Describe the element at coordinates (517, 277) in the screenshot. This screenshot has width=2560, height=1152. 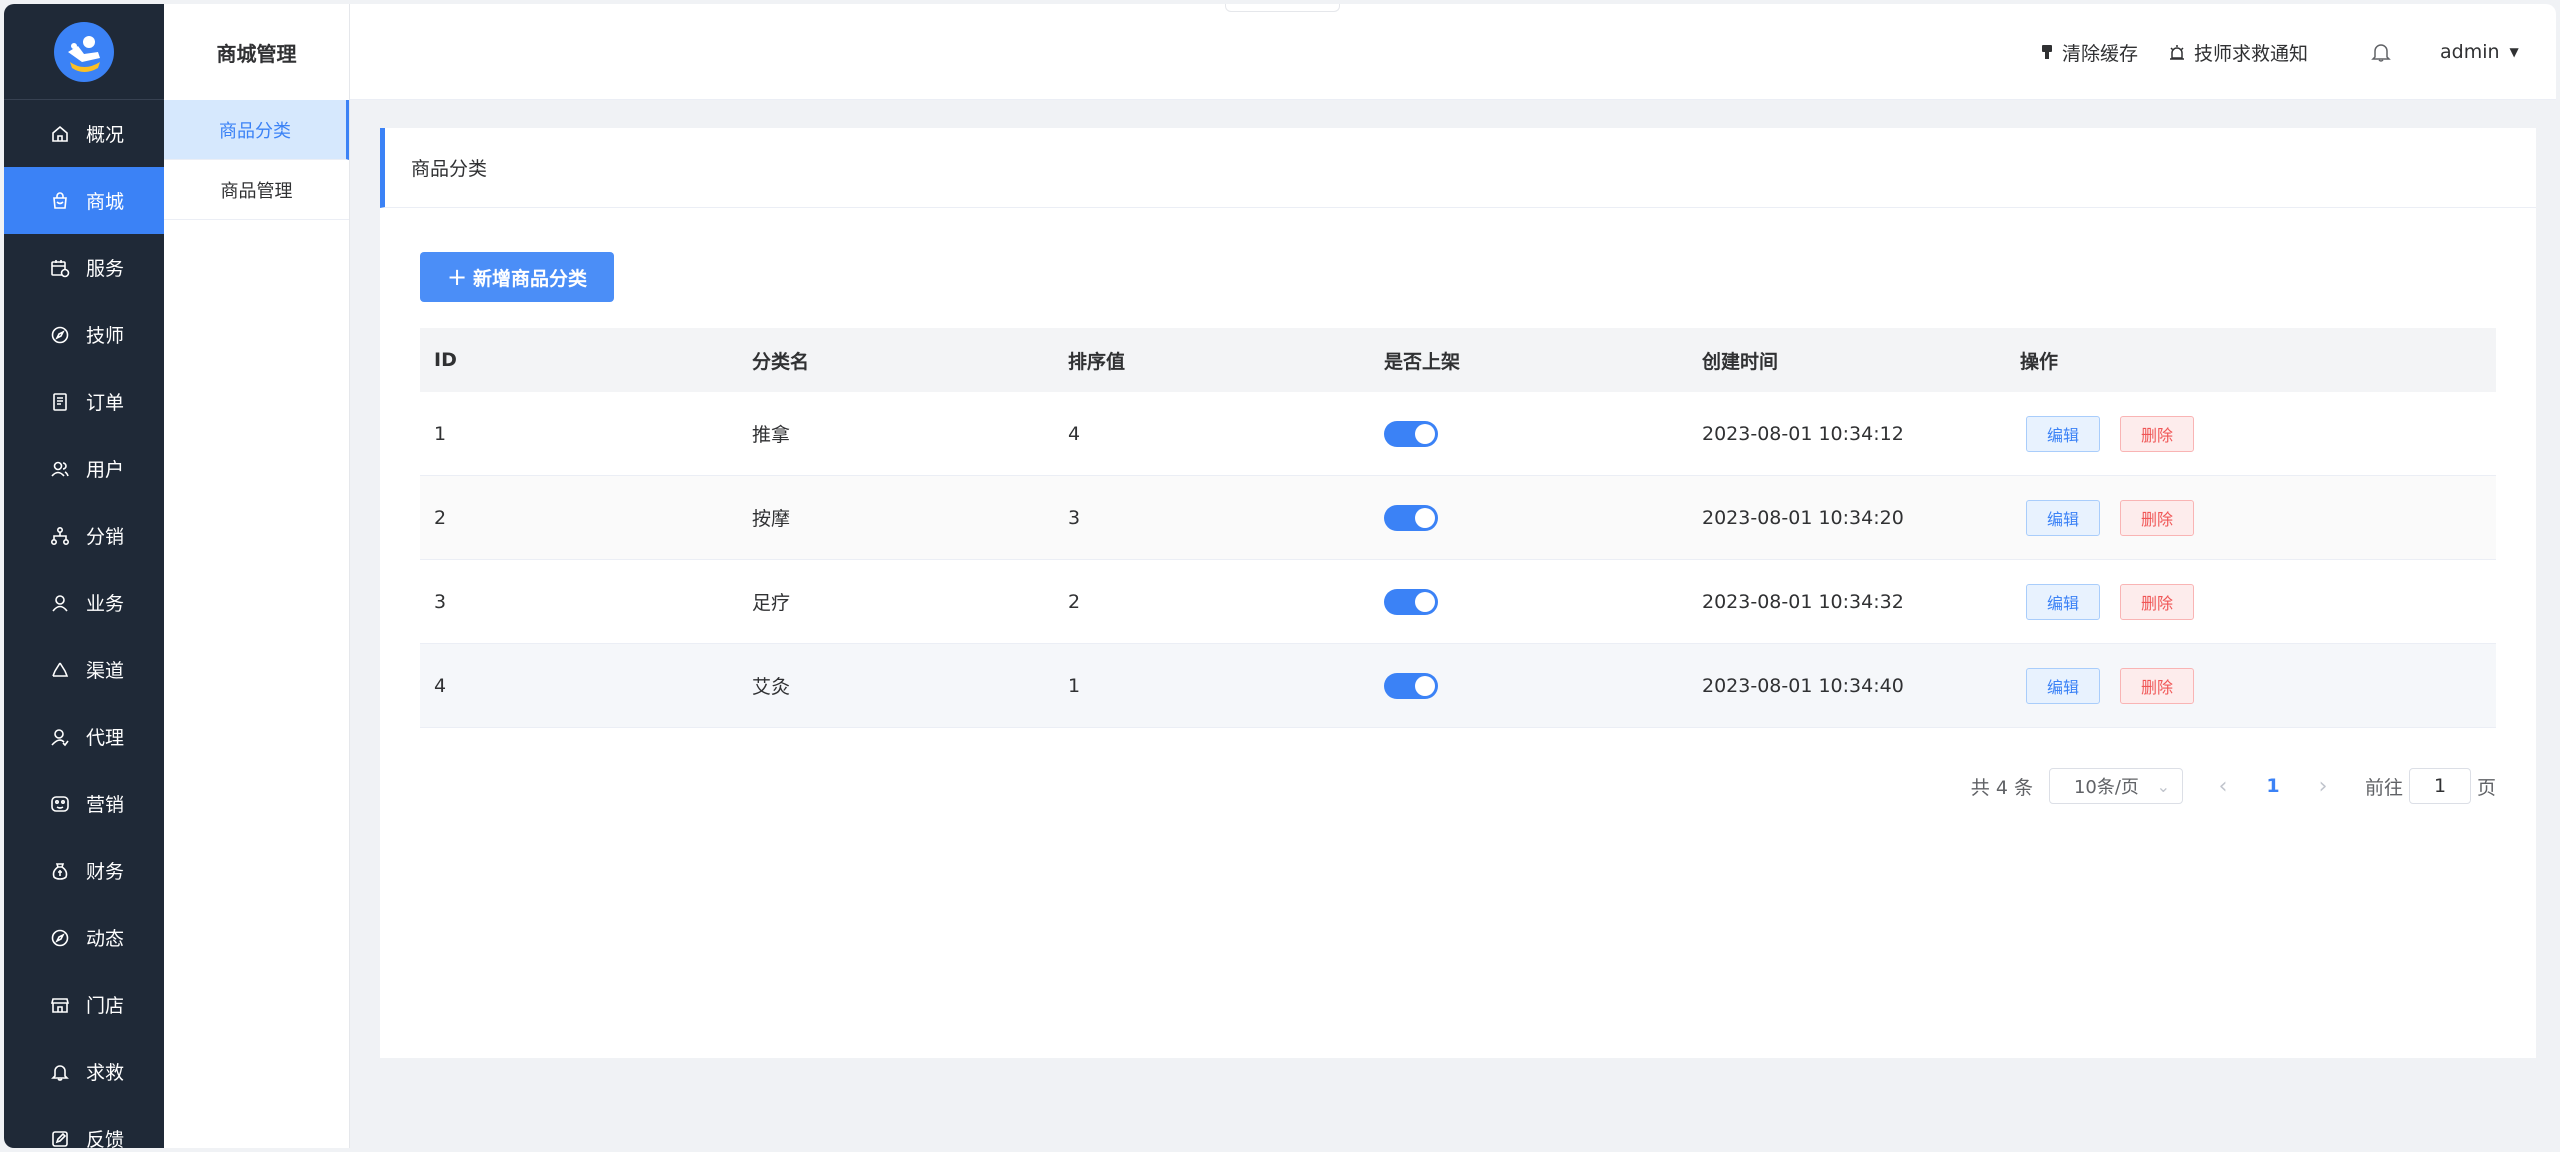
I see `add-category-button: + 新增商品分类` at that location.